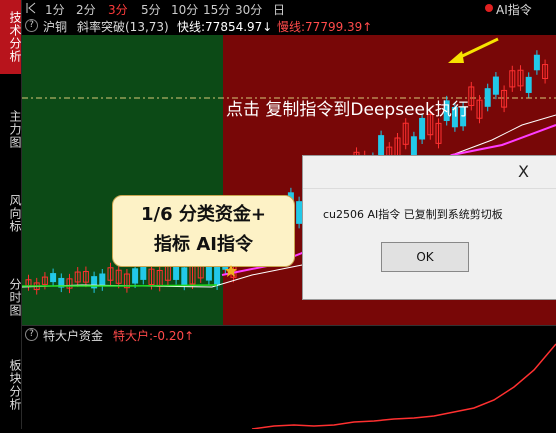 This screenshot has height=433, width=556. Describe the element at coordinates (347, 110) in the screenshot. I see `instruction-text: 点击 复制指令到Deepseek执行` at that location.